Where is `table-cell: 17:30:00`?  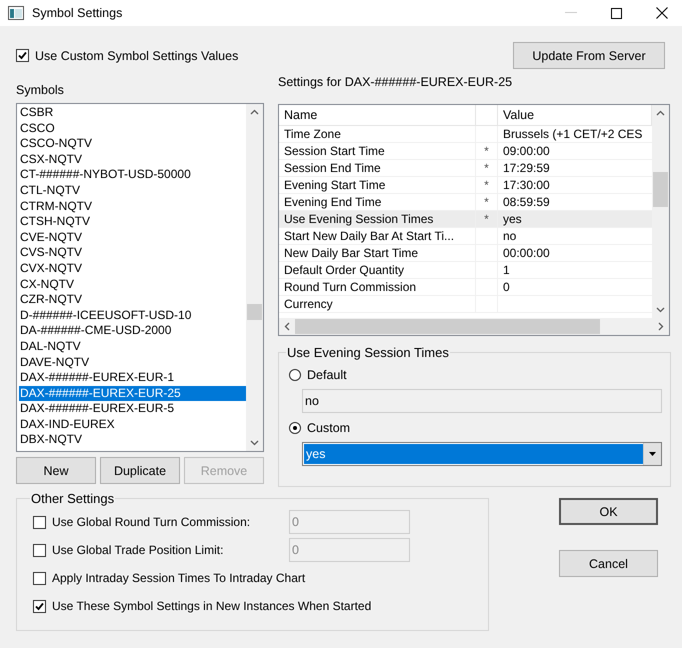 table-cell: 17:30:00 is located at coordinates (526, 185).